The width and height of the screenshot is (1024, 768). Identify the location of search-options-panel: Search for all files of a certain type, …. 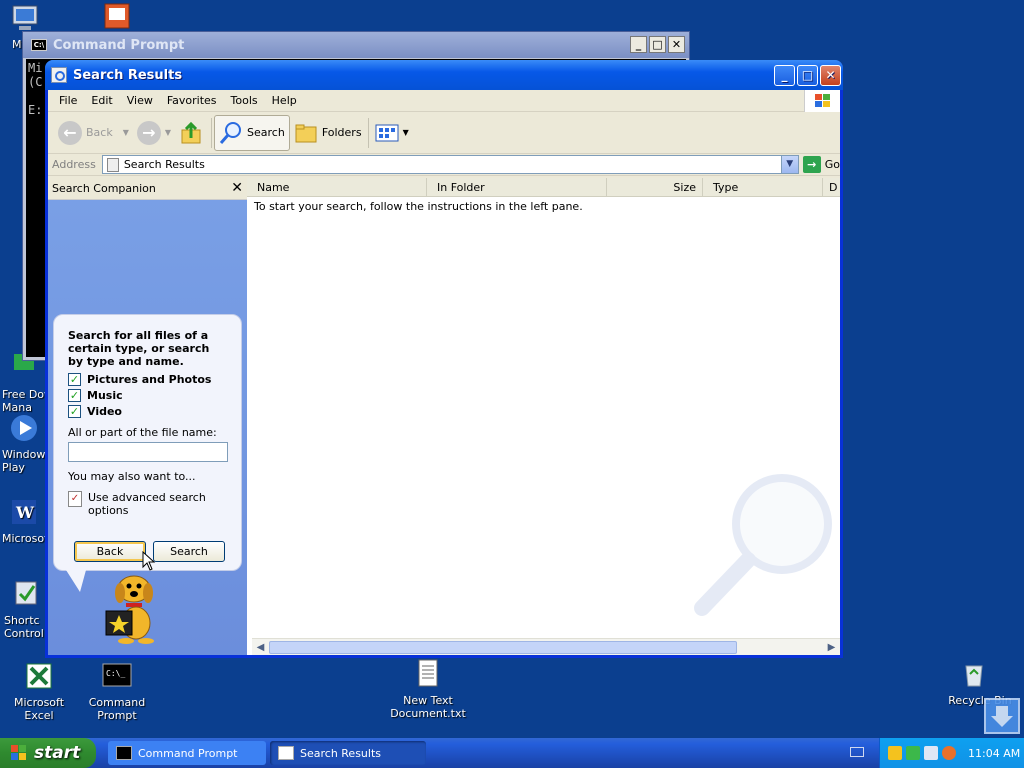
(147, 453).